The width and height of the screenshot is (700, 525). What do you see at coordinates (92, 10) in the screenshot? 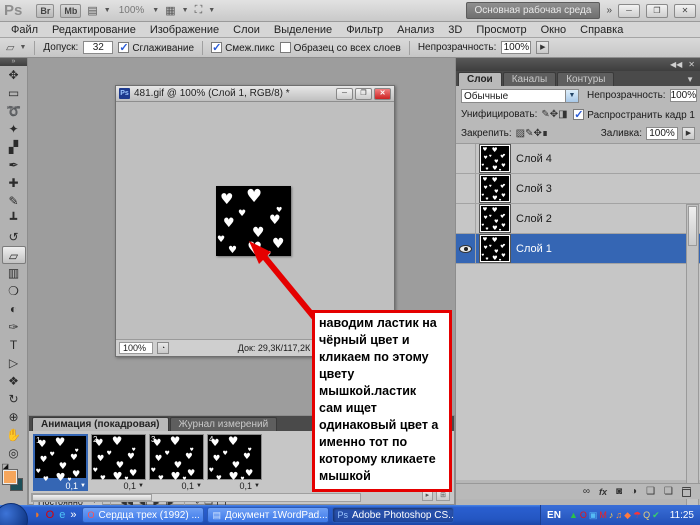
I see `view-extras-icon: ▤` at bounding box center [92, 10].